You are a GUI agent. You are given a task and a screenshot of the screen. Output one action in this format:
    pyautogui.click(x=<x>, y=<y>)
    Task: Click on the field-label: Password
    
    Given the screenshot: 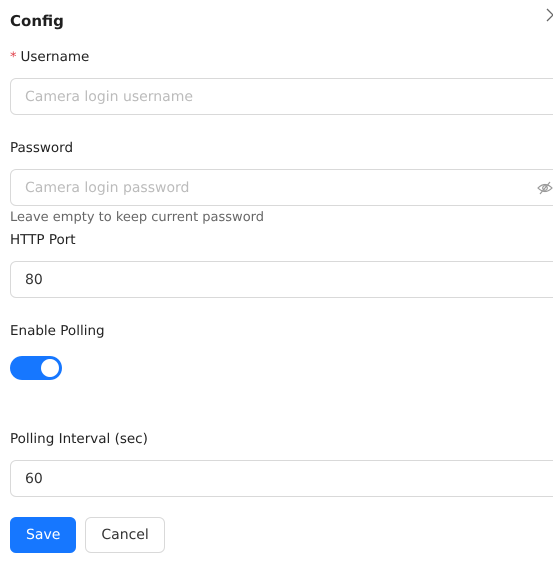 What is the action you would take?
    pyautogui.click(x=42, y=148)
    